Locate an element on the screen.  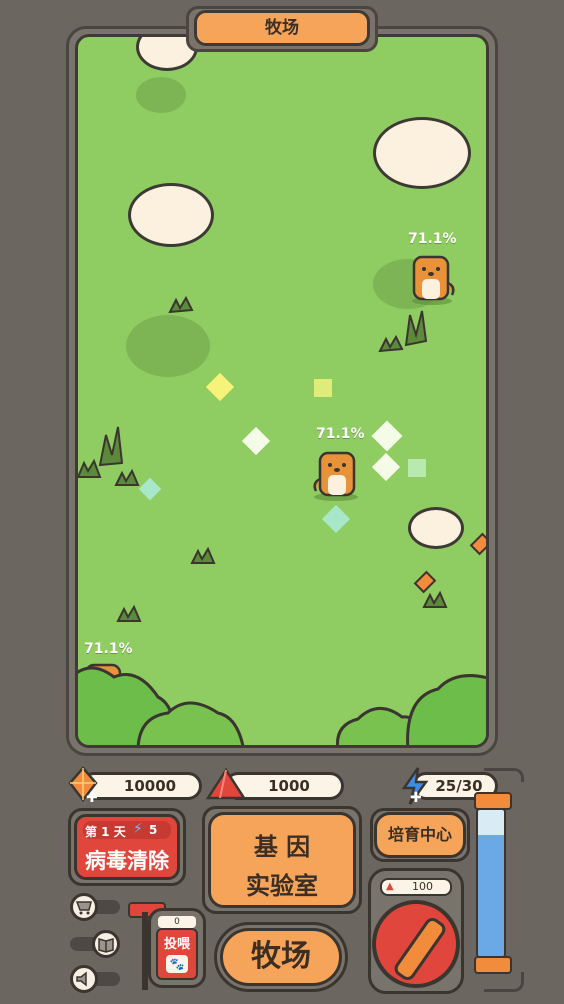
water-fill is located at coordinates (491, 895).